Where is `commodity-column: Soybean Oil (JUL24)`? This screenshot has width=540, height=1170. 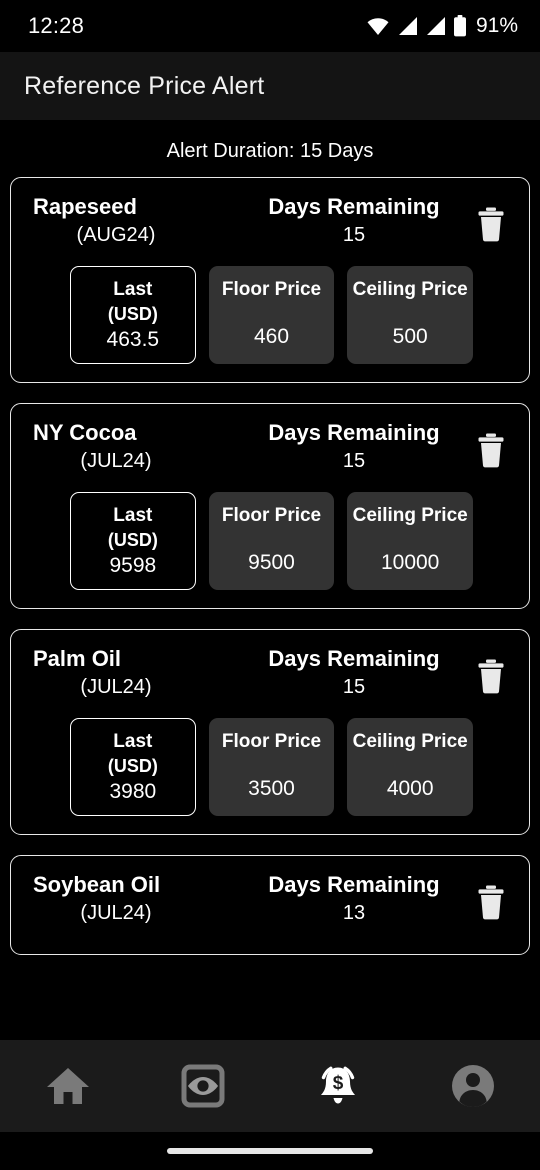
commodity-column: Soybean Oil (JUL24) is located at coordinates (128, 900).